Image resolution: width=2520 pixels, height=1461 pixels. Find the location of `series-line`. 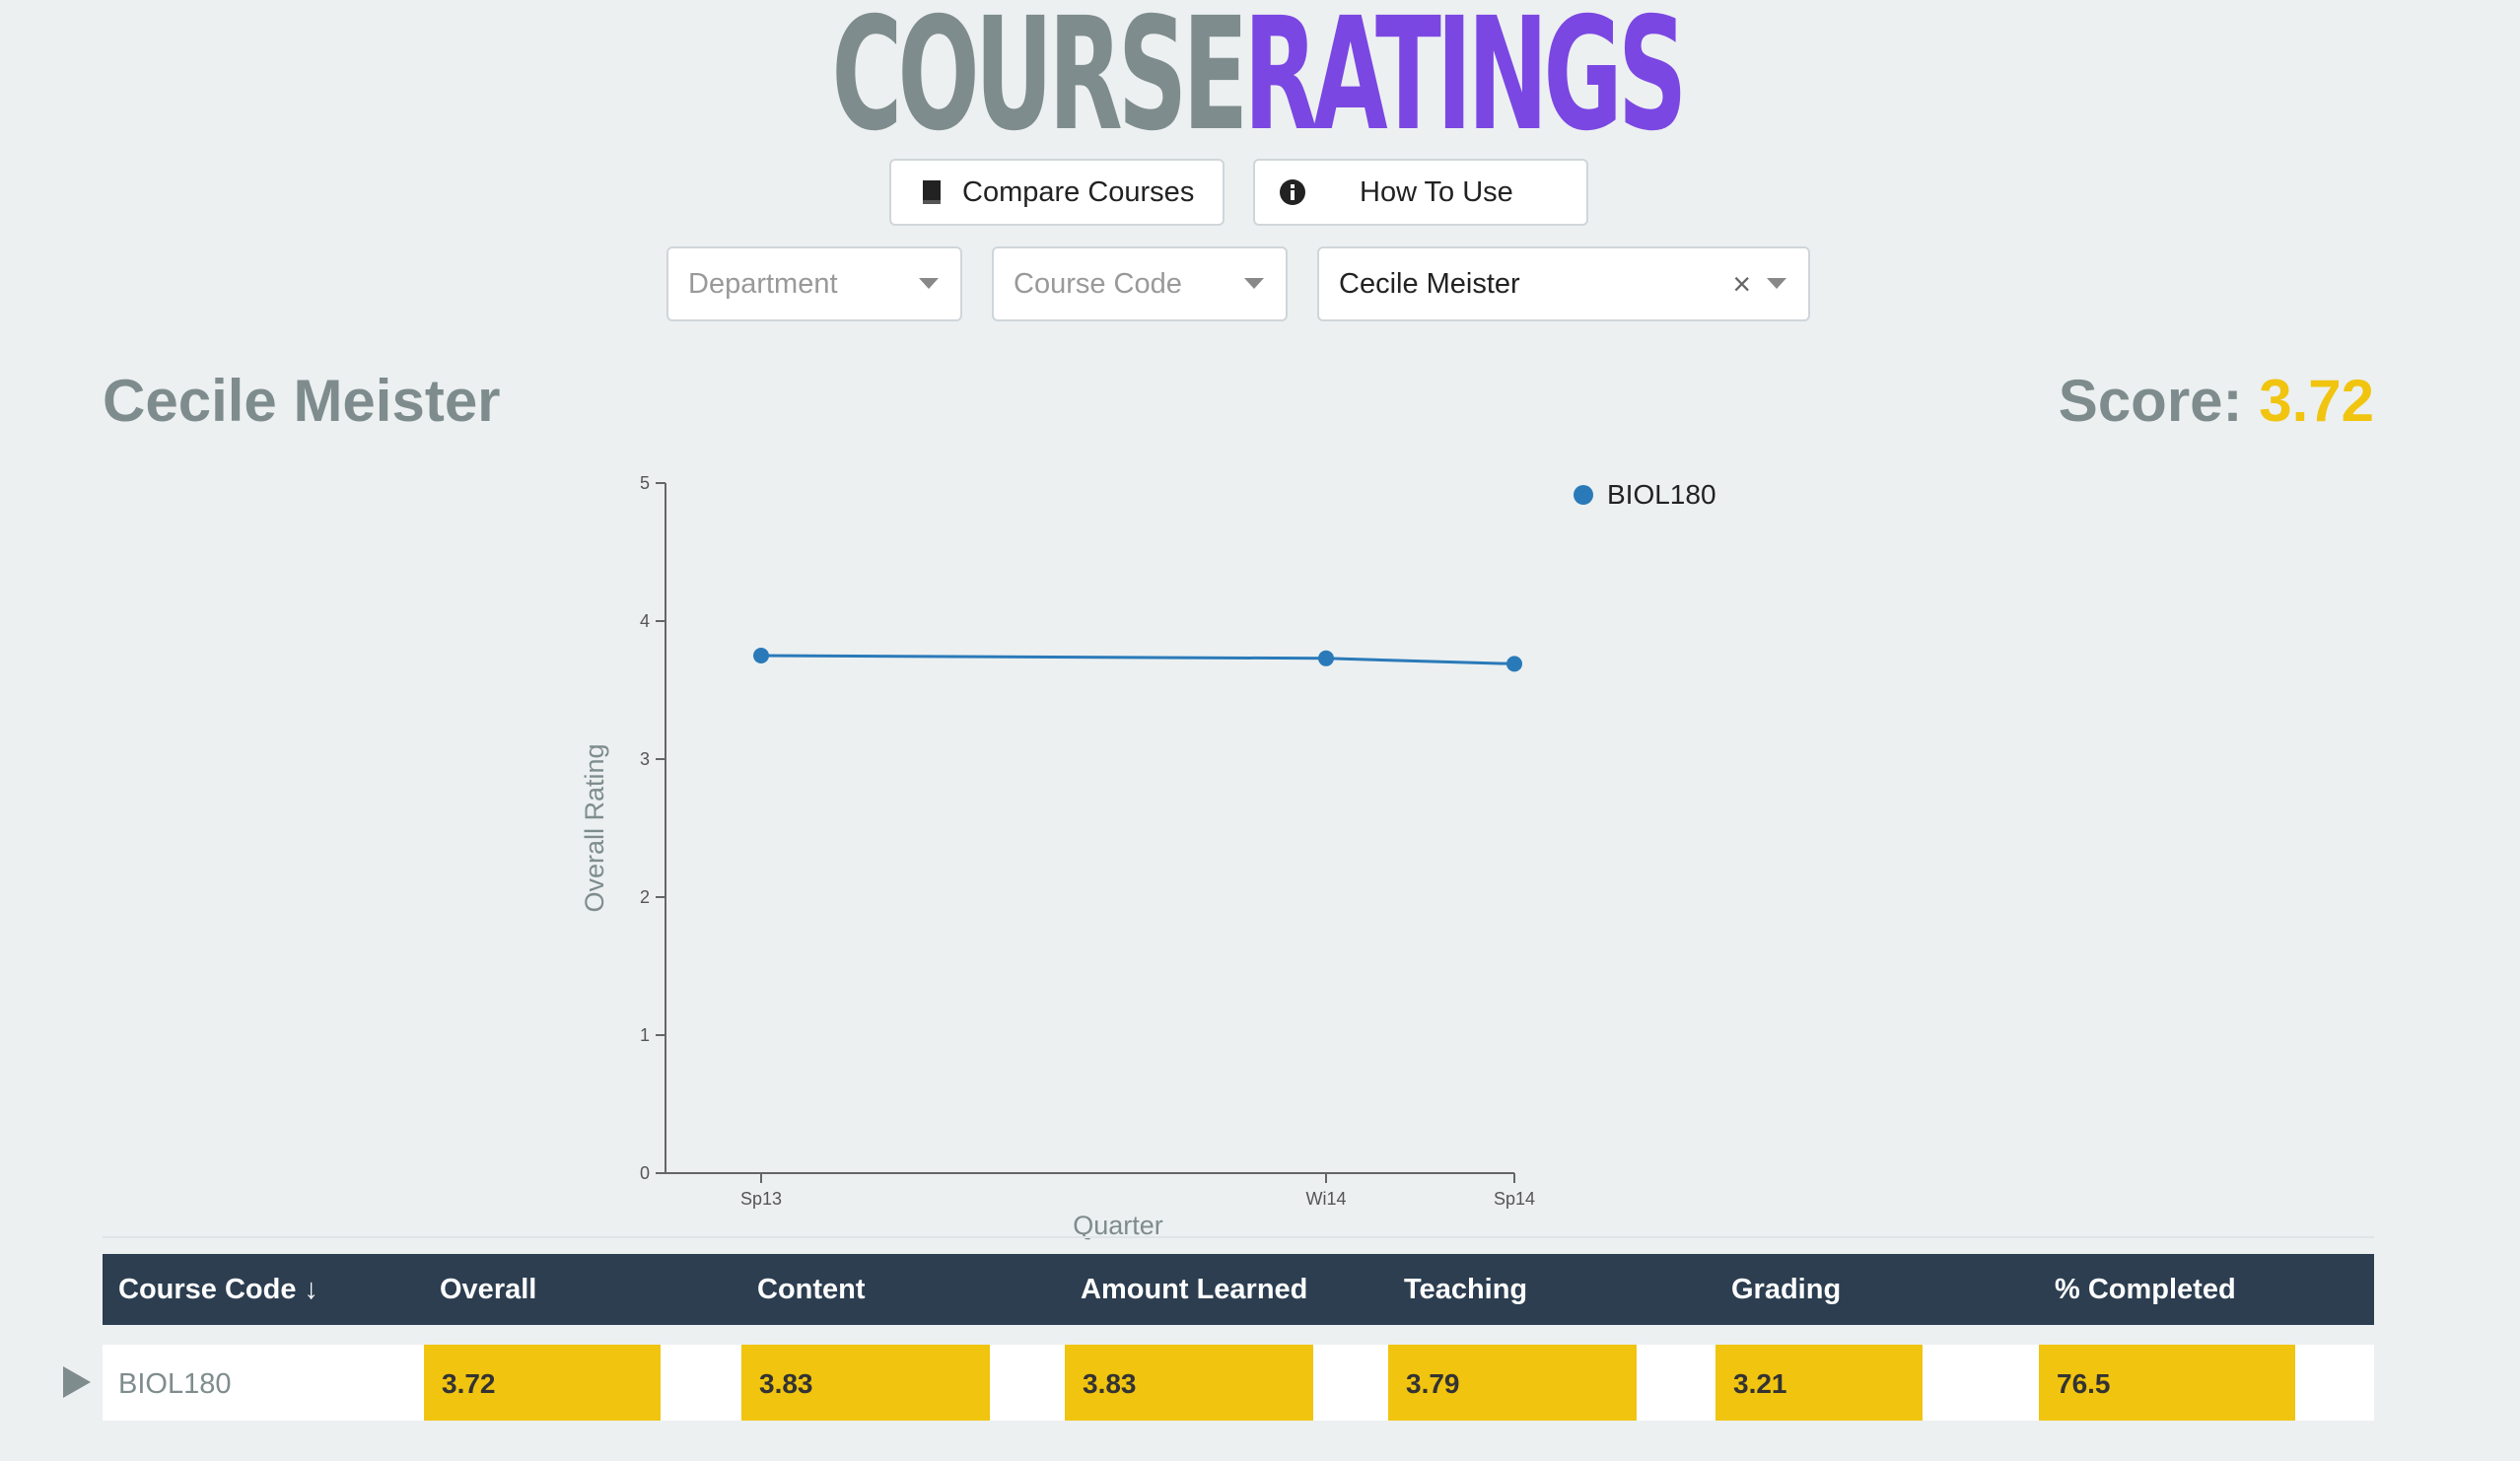

series-line is located at coordinates (1137, 659).